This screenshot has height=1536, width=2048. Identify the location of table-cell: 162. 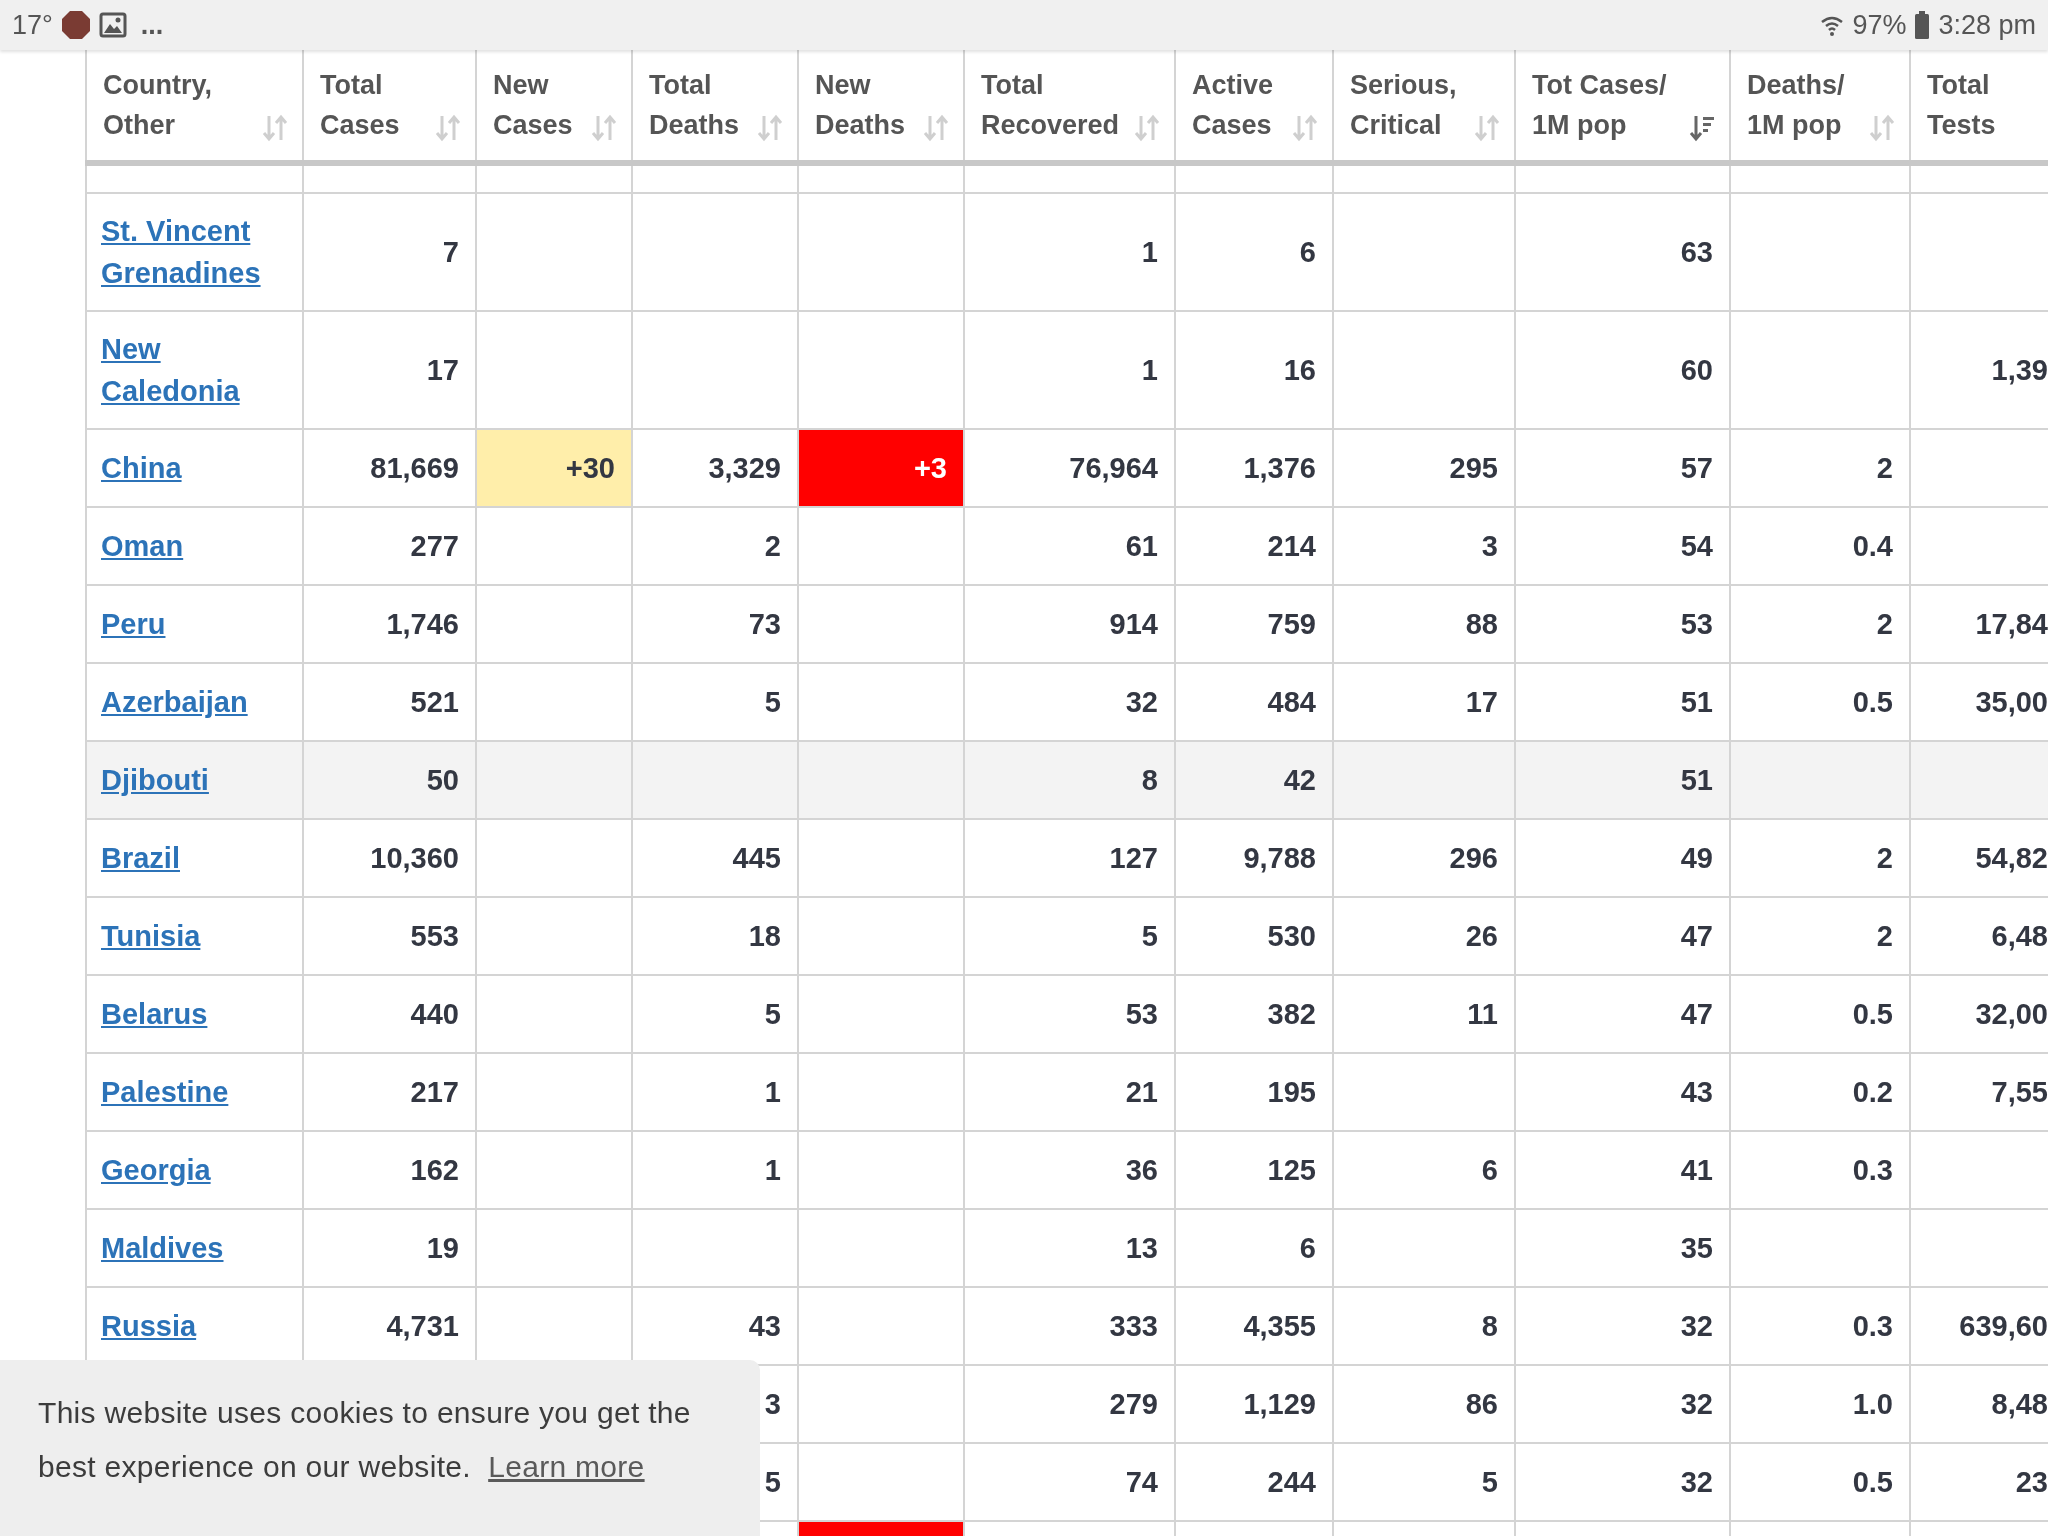
(388, 1171).